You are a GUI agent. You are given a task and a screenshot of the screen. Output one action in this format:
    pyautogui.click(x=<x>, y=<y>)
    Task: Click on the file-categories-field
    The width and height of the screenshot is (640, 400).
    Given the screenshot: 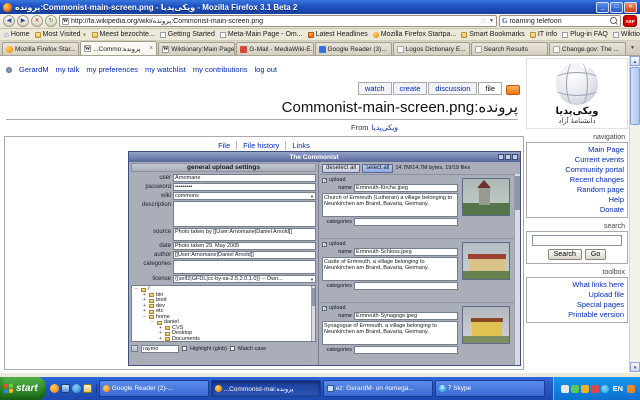 What is the action you would take?
    pyautogui.click(x=406, y=350)
    